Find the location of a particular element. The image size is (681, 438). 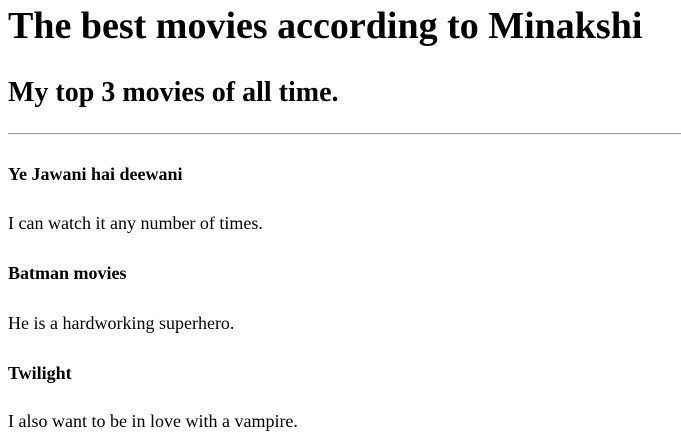

page-subtitle: My top 3 movies of all time. is located at coordinates (173, 92).